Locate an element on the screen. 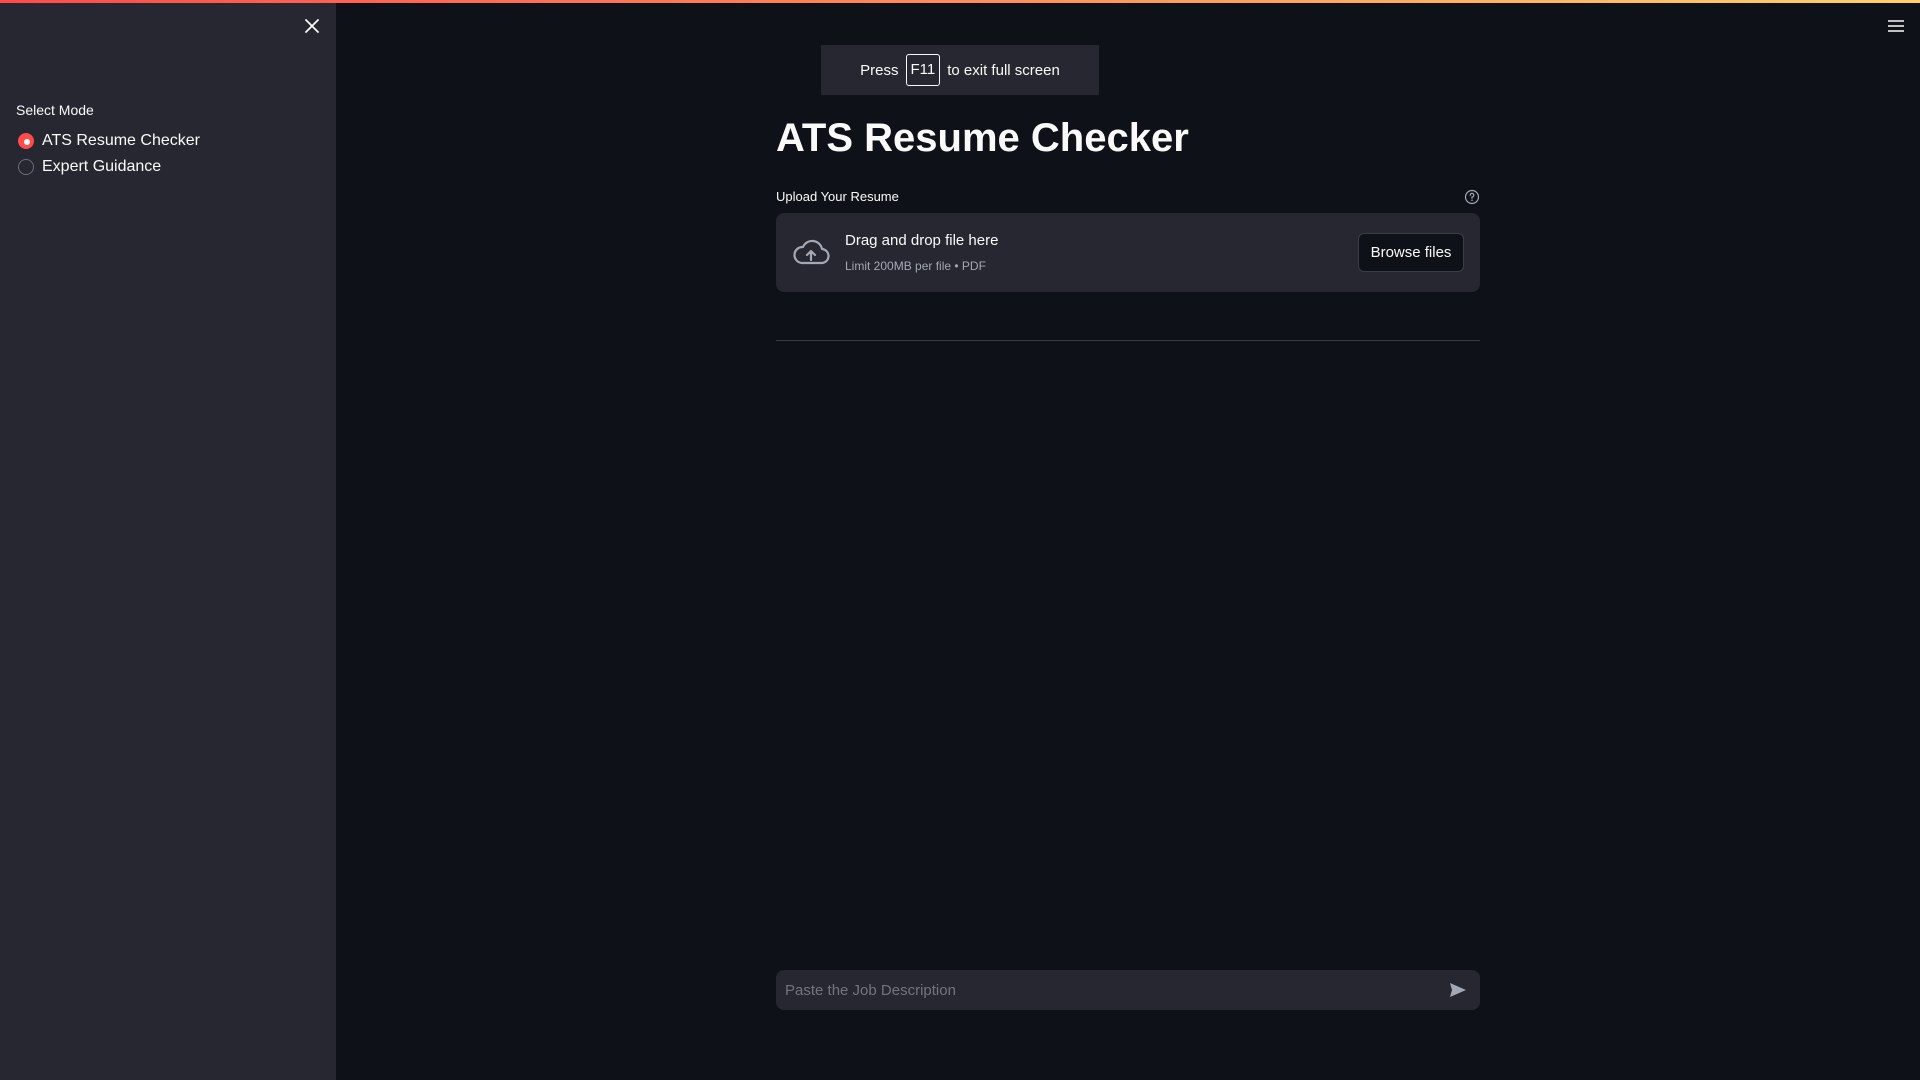  job-description-input is located at coordinates (1101, 990).